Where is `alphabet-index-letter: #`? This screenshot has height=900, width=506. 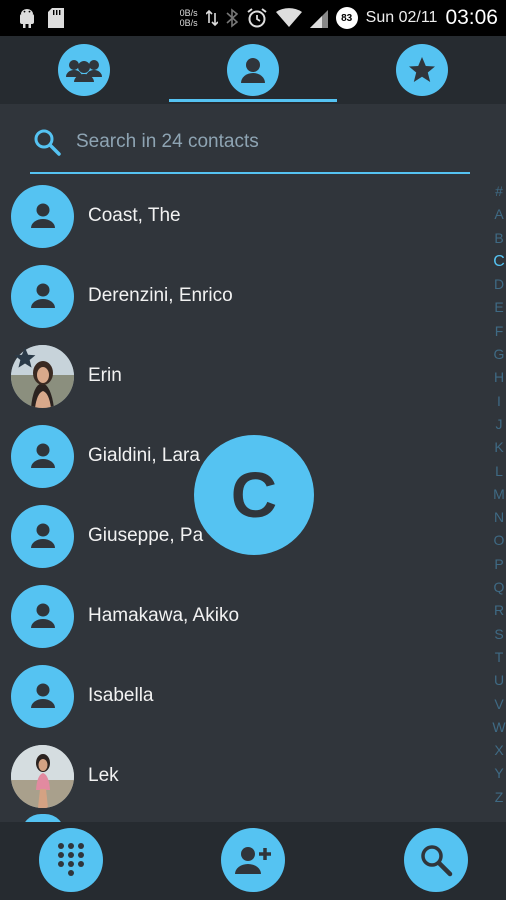 alphabet-index-letter: # is located at coordinates (497, 191).